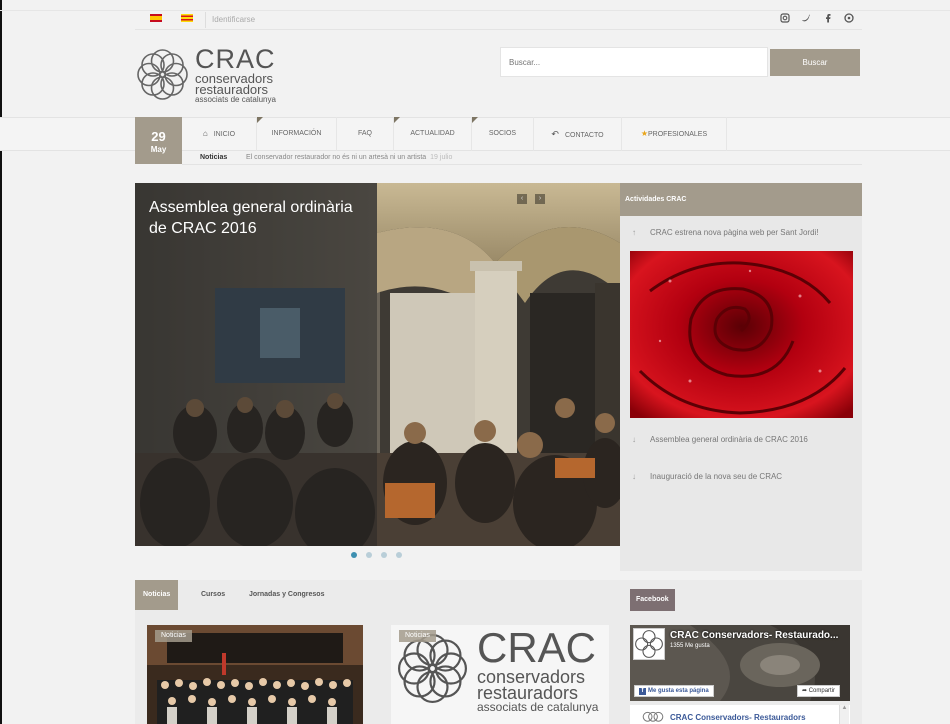 The height and width of the screenshot is (724, 950). Describe the element at coordinates (729, 439) in the screenshot. I see `activity-label: Assemblea general ordinària de CRAC 2016` at that location.